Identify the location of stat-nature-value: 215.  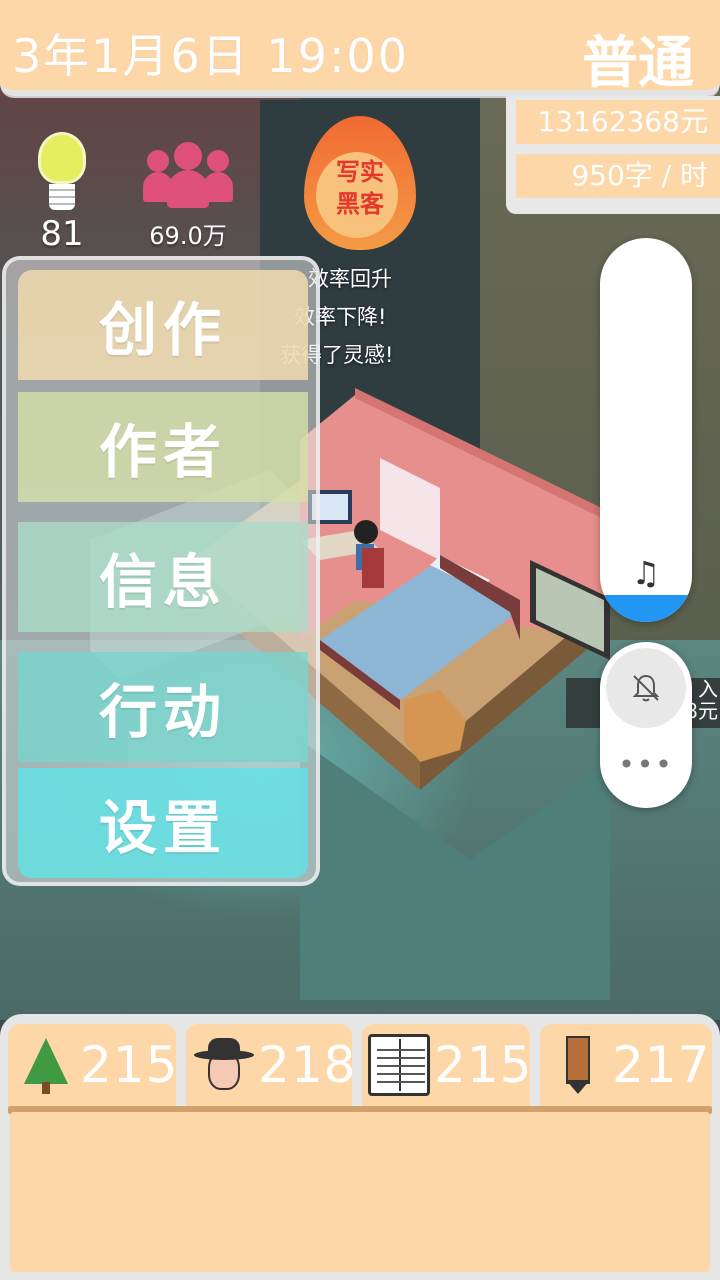
(129, 1065).